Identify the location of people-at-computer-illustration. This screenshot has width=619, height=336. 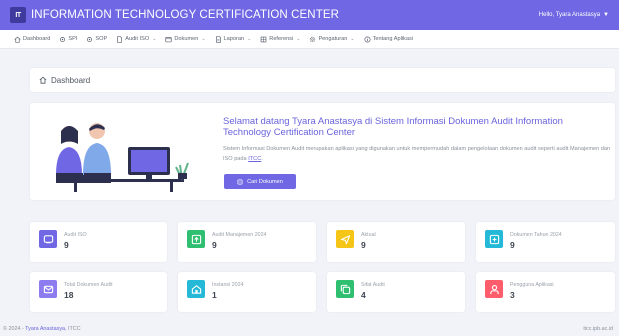
(122, 157).